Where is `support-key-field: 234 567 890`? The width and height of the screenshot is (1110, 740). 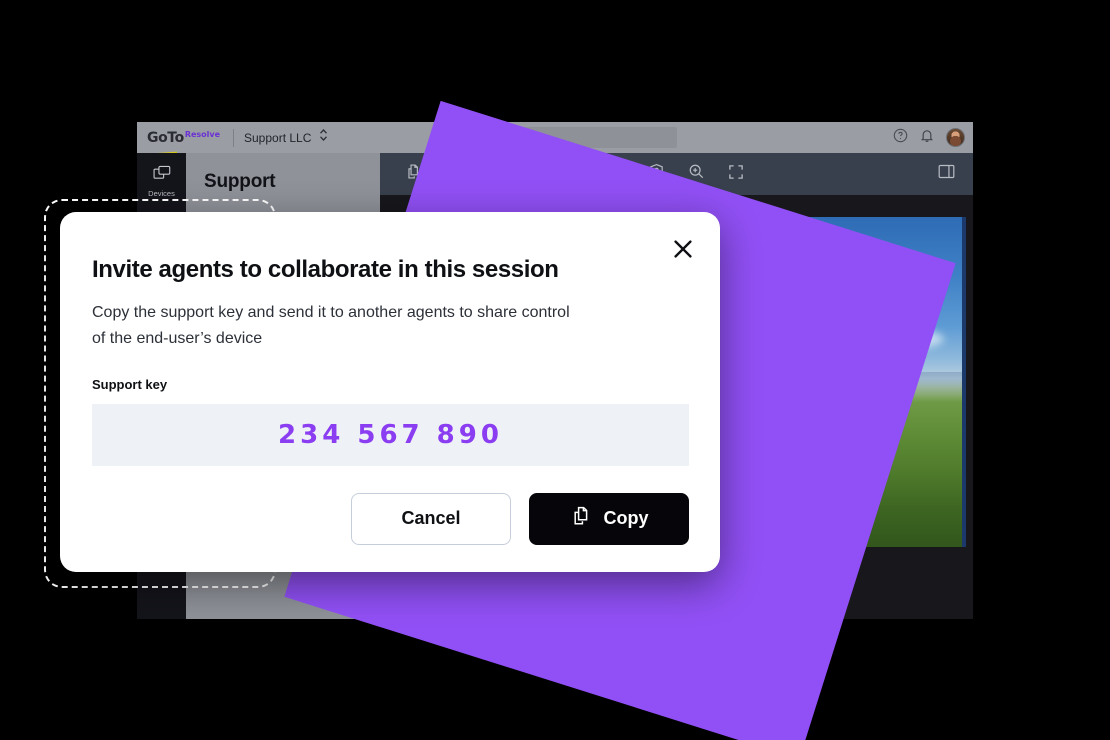 support-key-field: 234 567 890 is located at coordinates (390, 434).